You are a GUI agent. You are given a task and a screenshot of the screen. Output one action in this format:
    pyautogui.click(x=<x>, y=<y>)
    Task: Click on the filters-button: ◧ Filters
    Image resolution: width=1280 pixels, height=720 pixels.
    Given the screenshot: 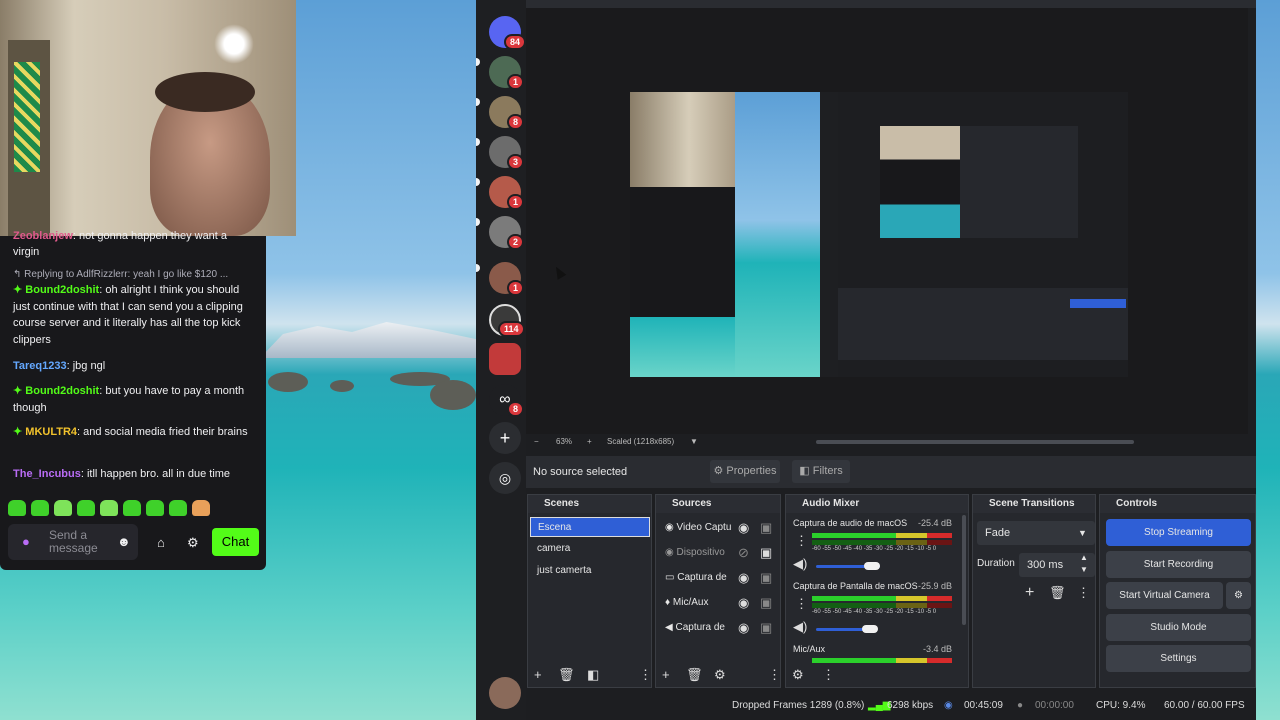 What is the action you would take?
    pyautogui.click(x=821, y=471)
    